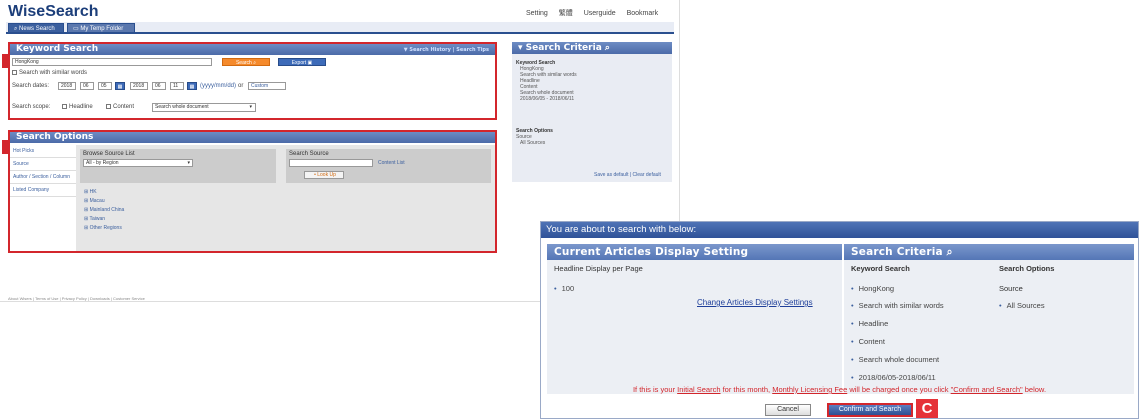 Image resolution: width=1140 pixels, height=419 pixels. What do you see at coordinates (104, 228) in the screenshot?
I see `region-other: ⊞ Other Regions` at bounding box center [104, 228].